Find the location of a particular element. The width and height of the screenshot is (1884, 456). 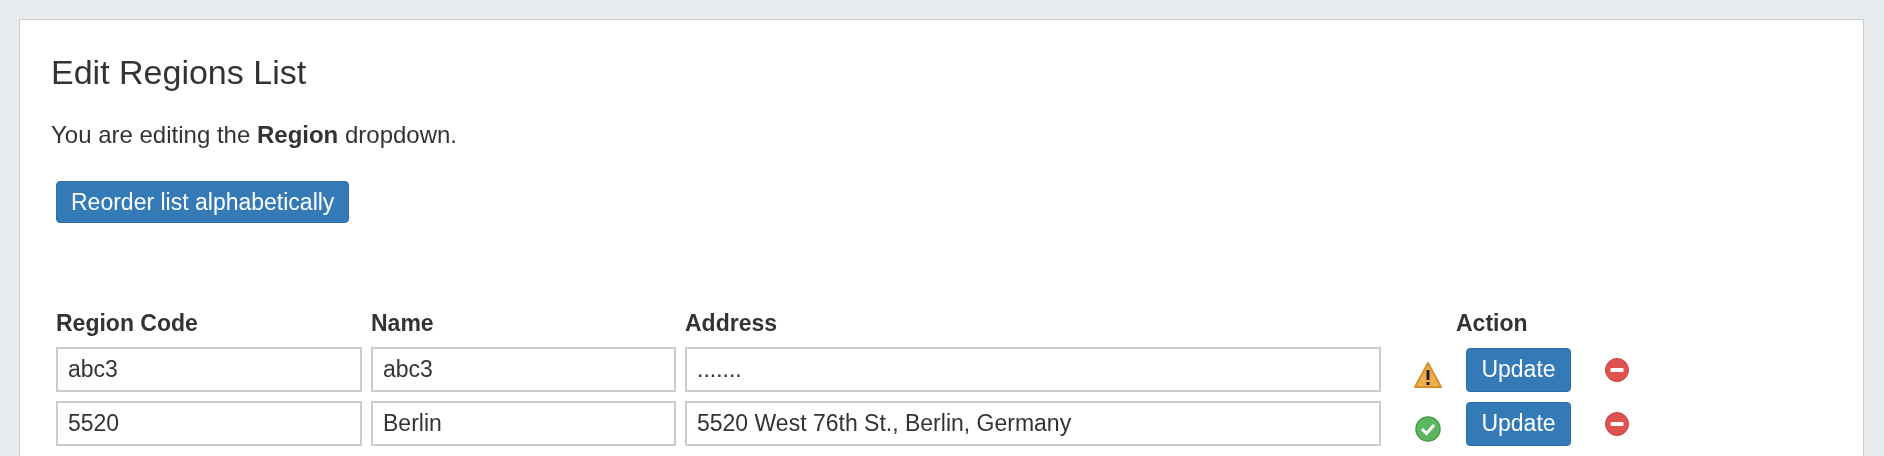

reorder-button: Reorder list alphabetically is located at coordinates (203, 202).